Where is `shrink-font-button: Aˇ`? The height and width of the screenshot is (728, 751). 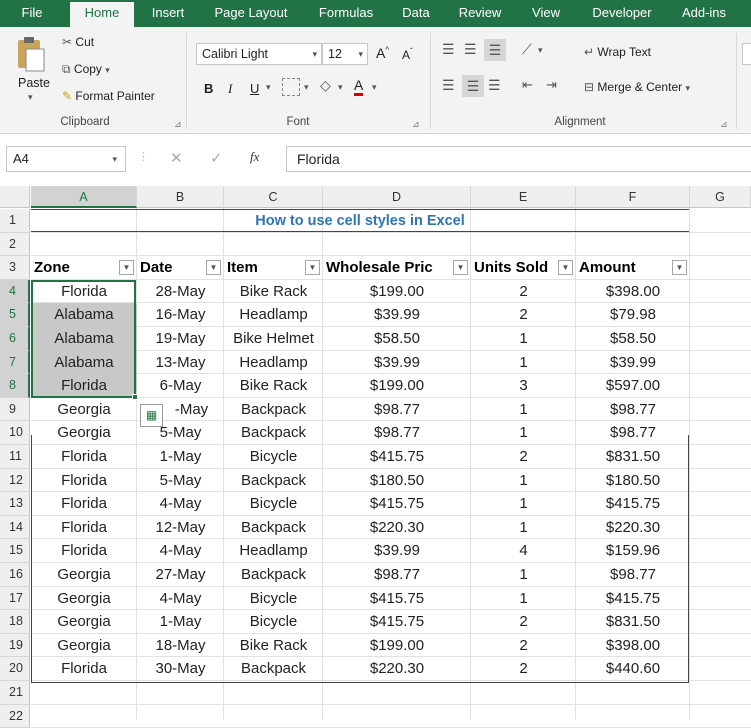
shrink-font-button: Aˇ is located at coordinates (407, 54).